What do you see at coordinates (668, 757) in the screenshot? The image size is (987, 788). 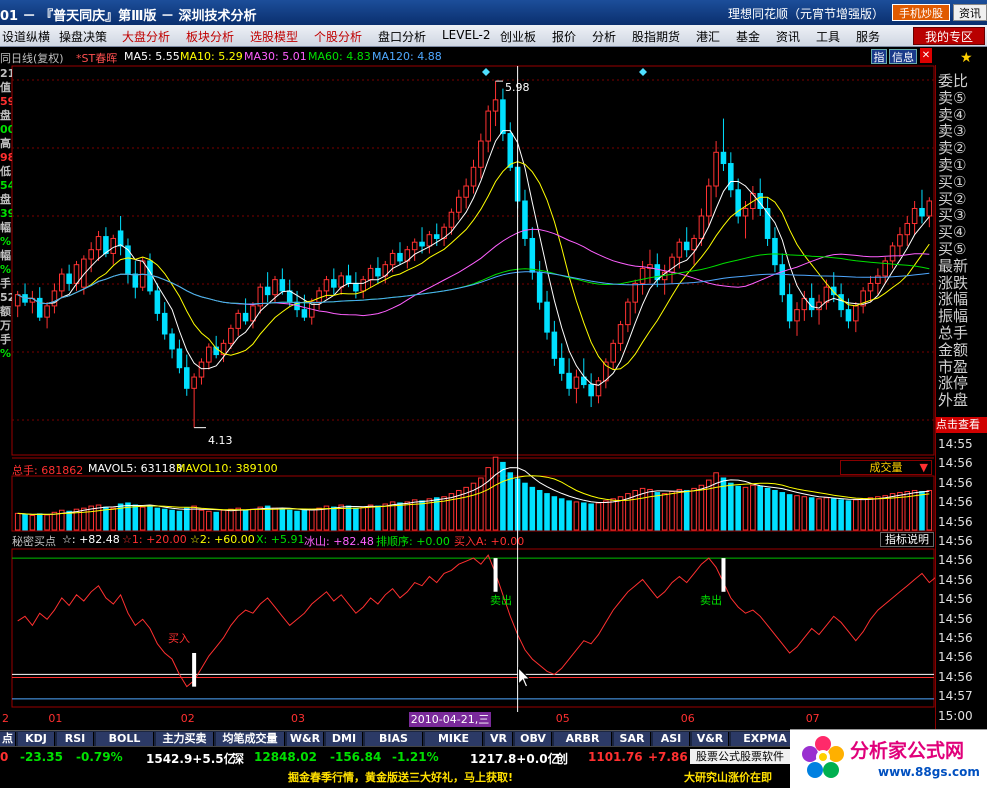 I see `status-item: +7.86` at bounding box center [668, 757].